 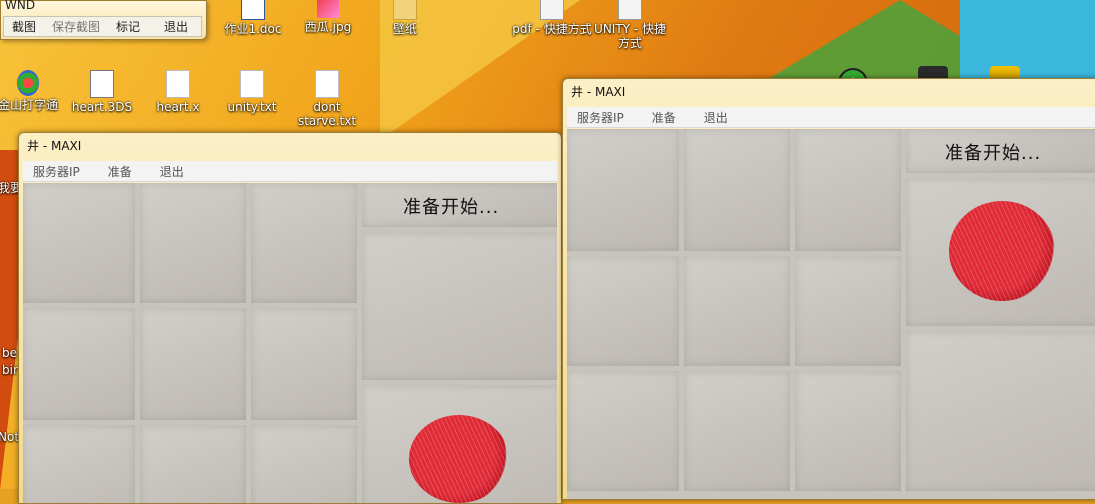 What do you see at coordinates (128, 26) in the screenshot?
I see `menu-mark: 标记` at bounding box center [128, 26].